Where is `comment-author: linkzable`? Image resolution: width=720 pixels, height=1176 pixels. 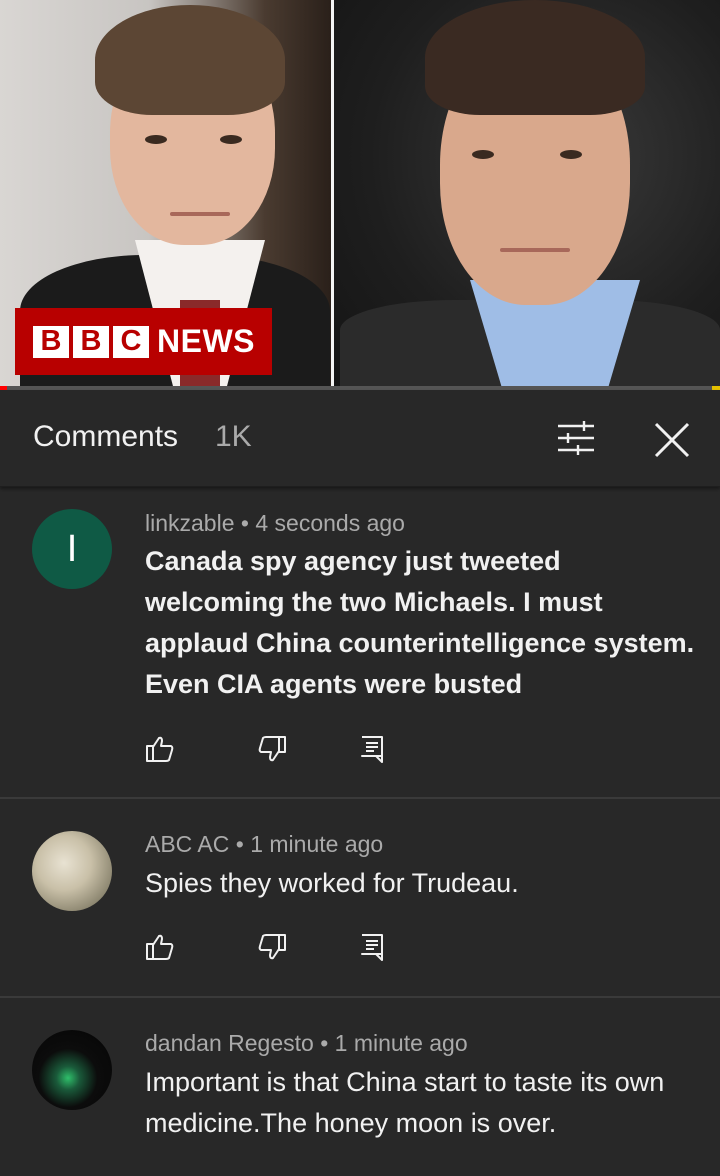 comment-author: linkzable is located at coordinates (190, 523).